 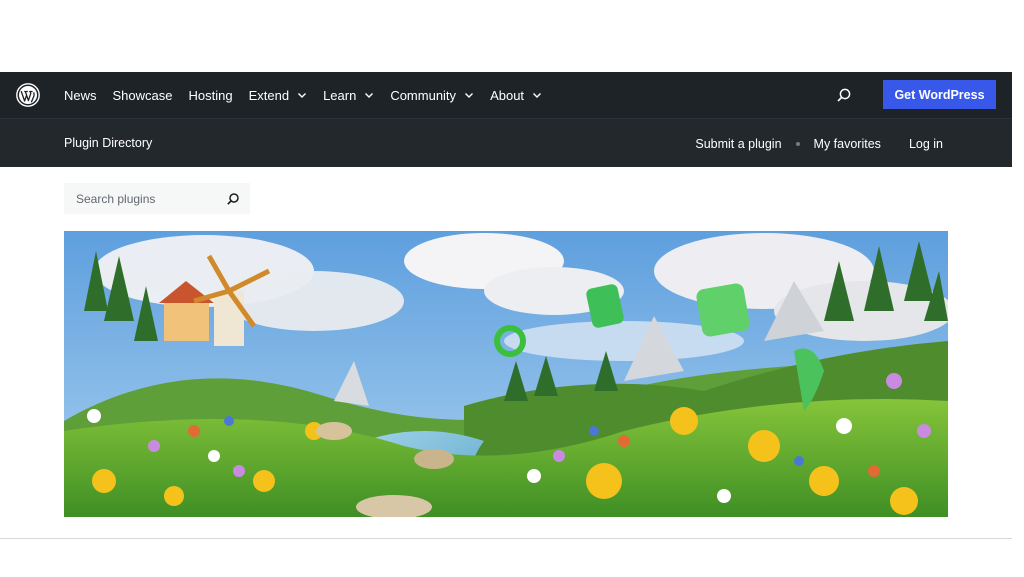 What do you see at coordinates (423, 95) in the screenshot?
I see `nav-community-label: Community` at bounding box center [423, 95].